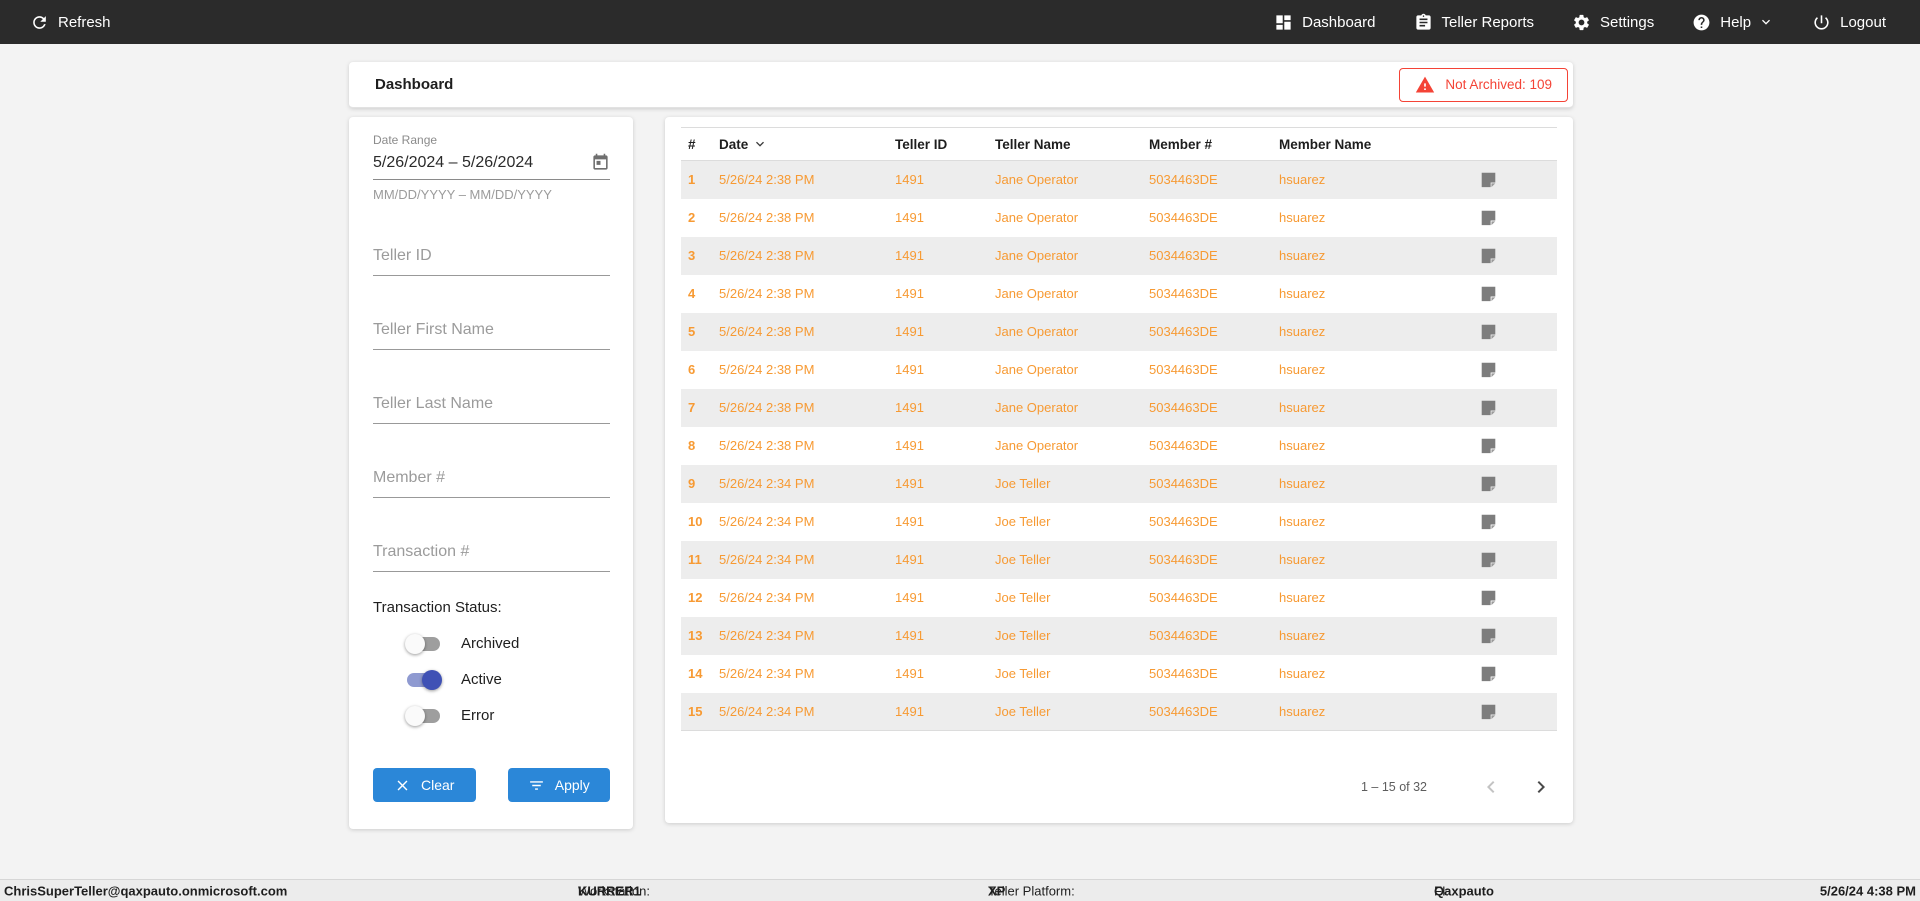 The image size is (1920, 901). Describe the element at coordinates (1023, 711) in the screenshot. I see `table-cell: Joe Teller` at that location.